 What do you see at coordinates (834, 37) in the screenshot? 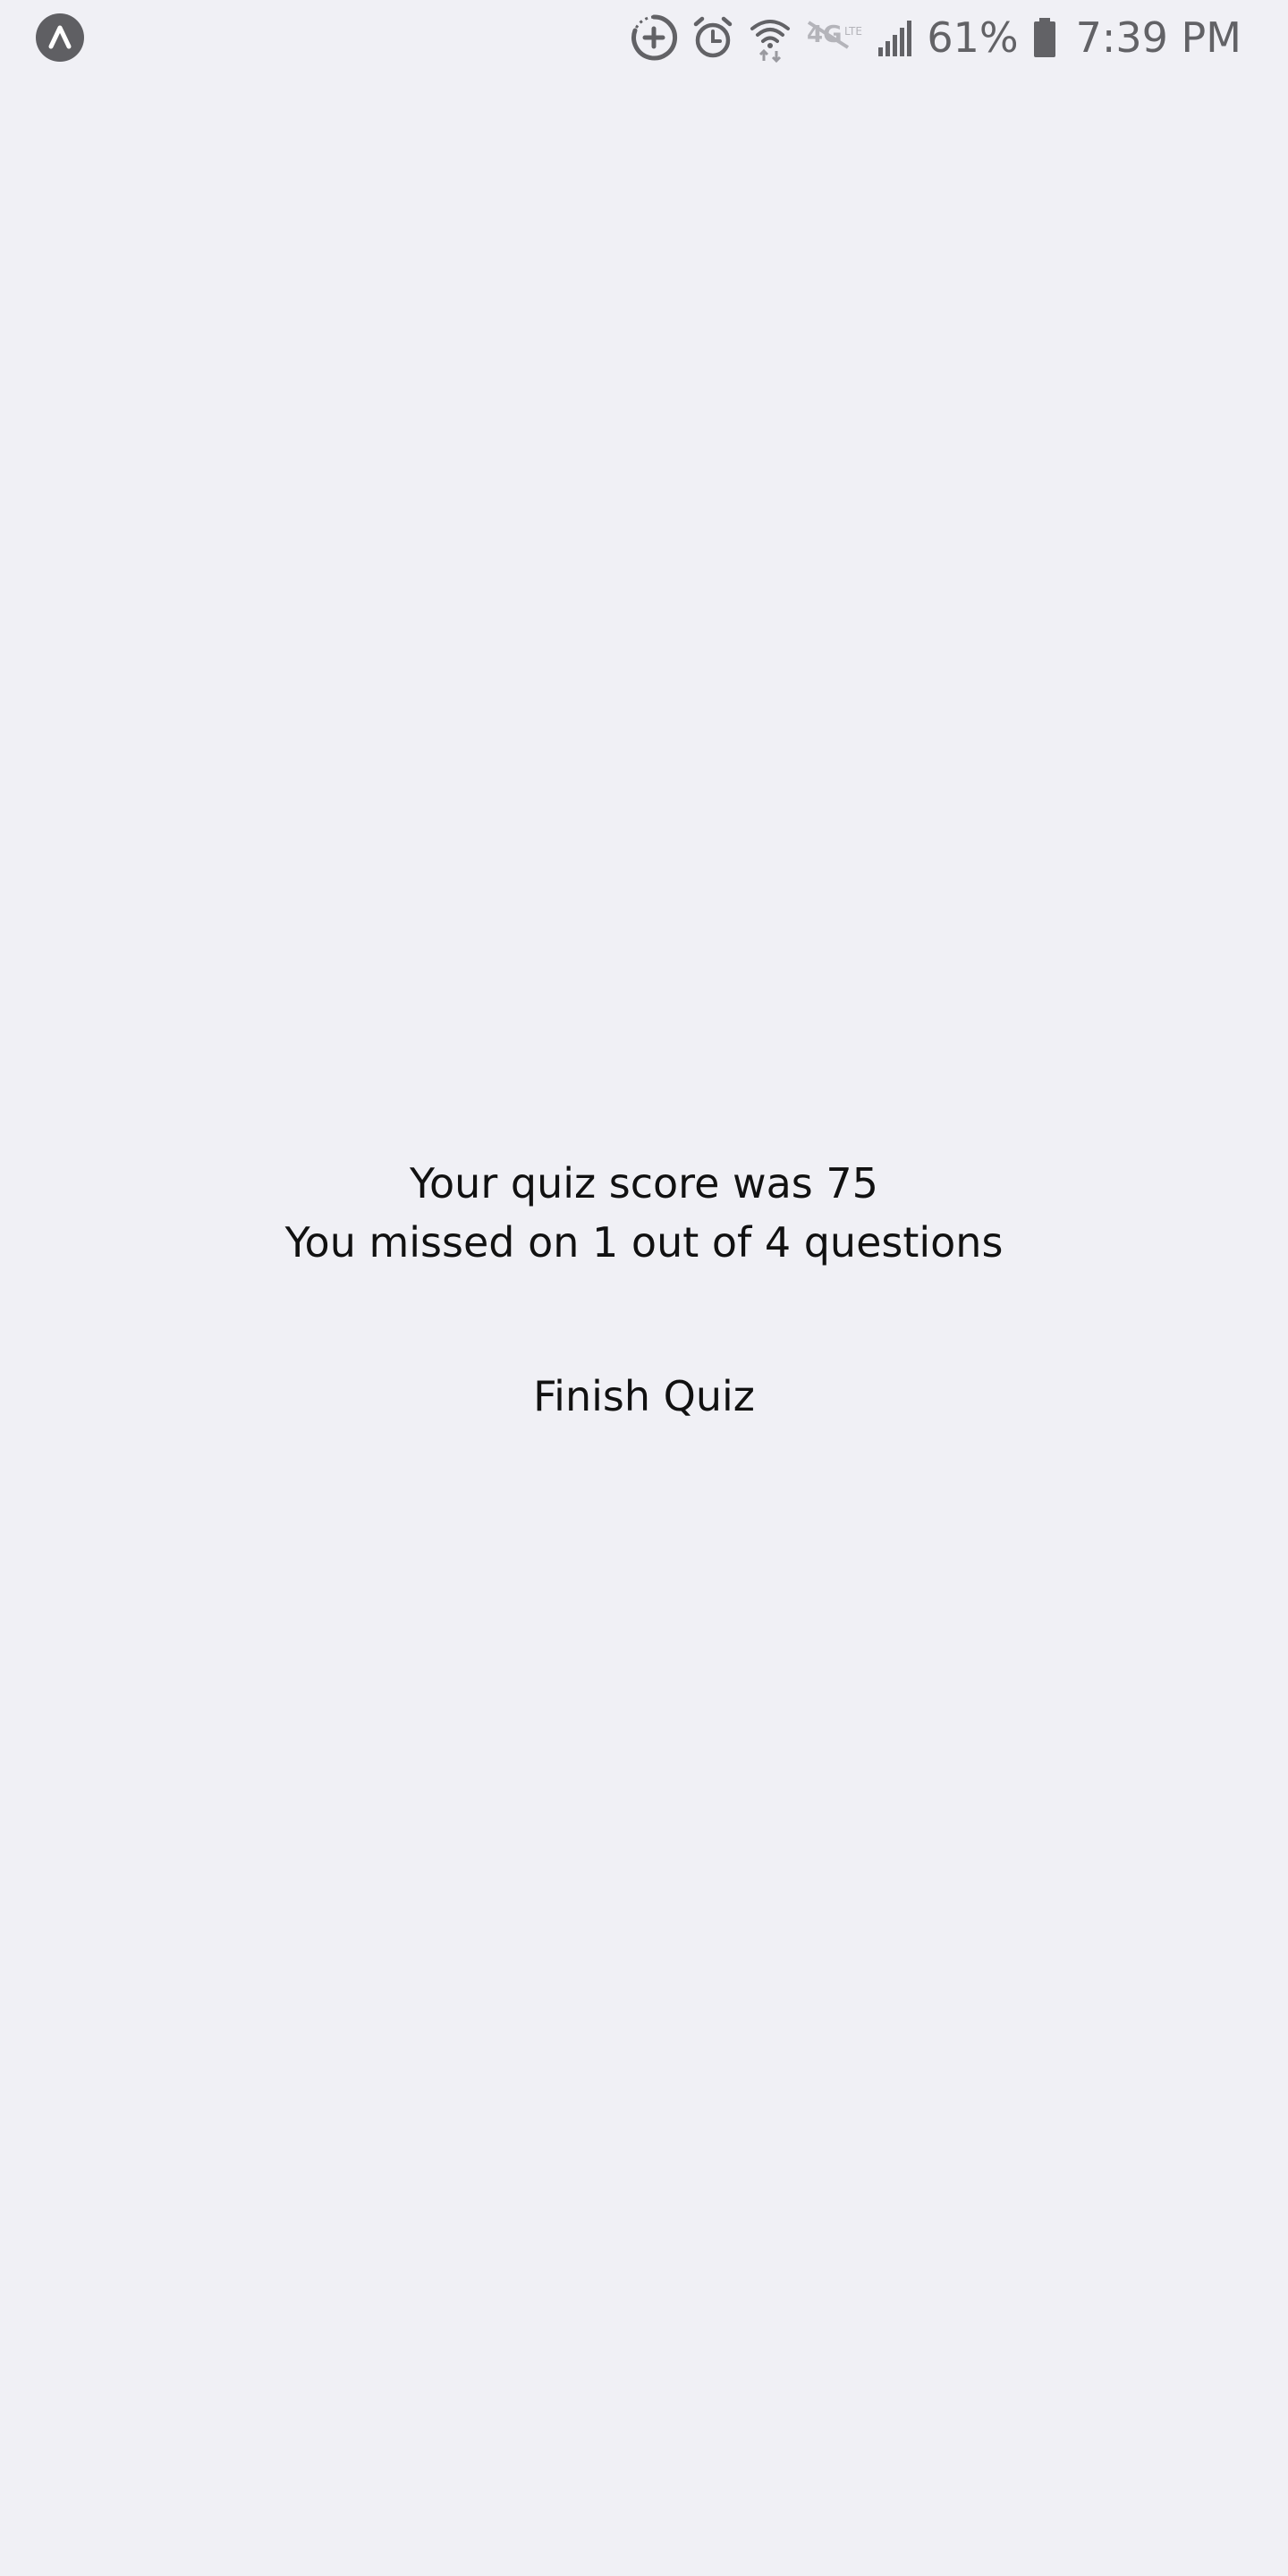
I see `volte-disabled-icon: 4G LTE` at bounding box center [834, 37].